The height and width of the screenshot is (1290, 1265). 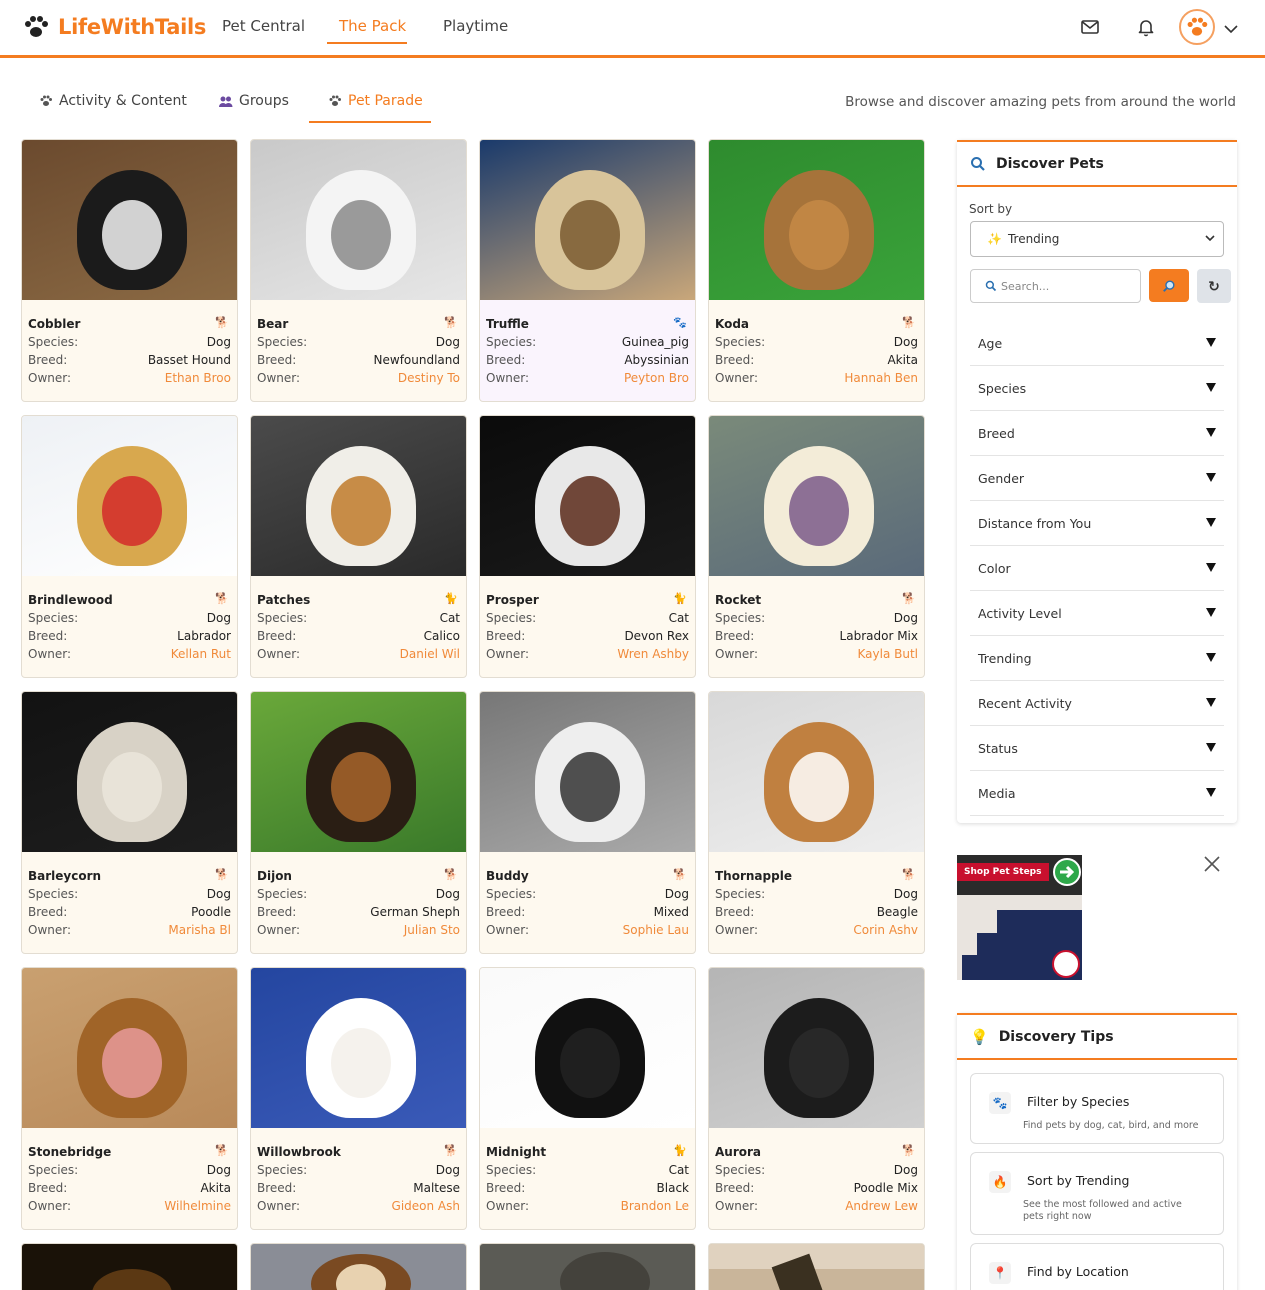 What do you see at coordinates (1097, 568) in the screenshot?
I see `filter-color: Color` at bounding box center [1097, 568].